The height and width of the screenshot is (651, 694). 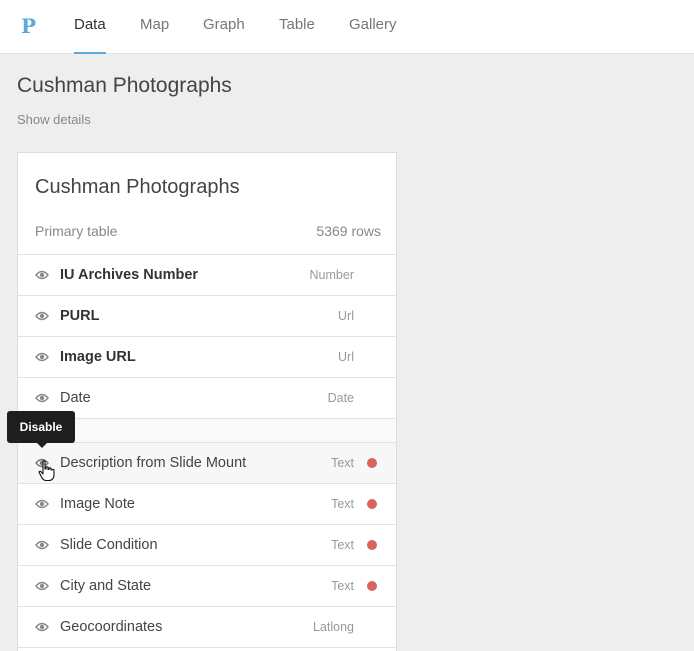 I want to click on tab-table: Table, so click(x=297, y=27).